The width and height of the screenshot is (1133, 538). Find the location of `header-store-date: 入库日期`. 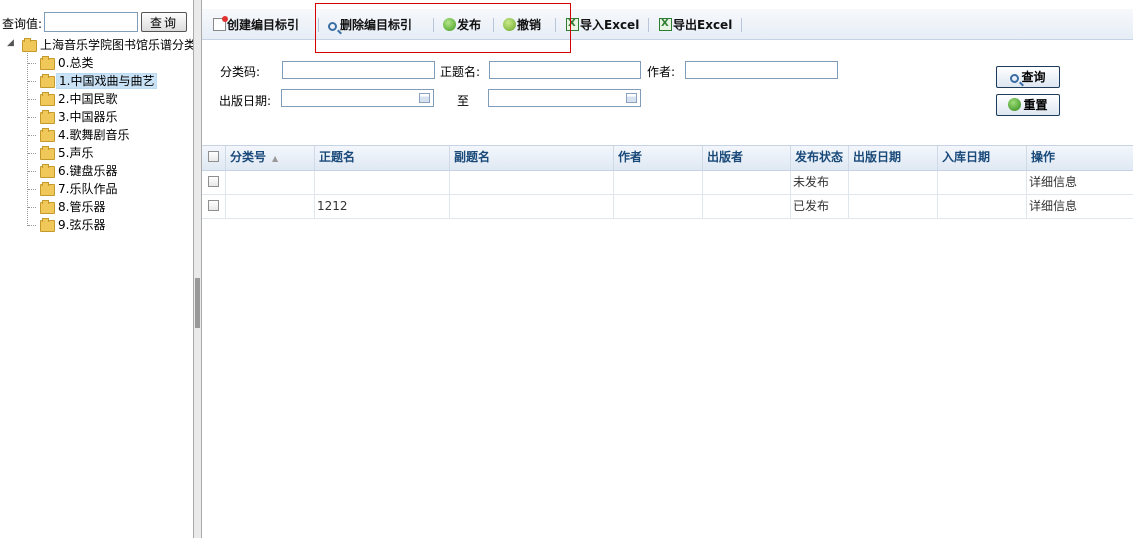

header-store-date: 入库日期 is located at coordinates (982, 158).